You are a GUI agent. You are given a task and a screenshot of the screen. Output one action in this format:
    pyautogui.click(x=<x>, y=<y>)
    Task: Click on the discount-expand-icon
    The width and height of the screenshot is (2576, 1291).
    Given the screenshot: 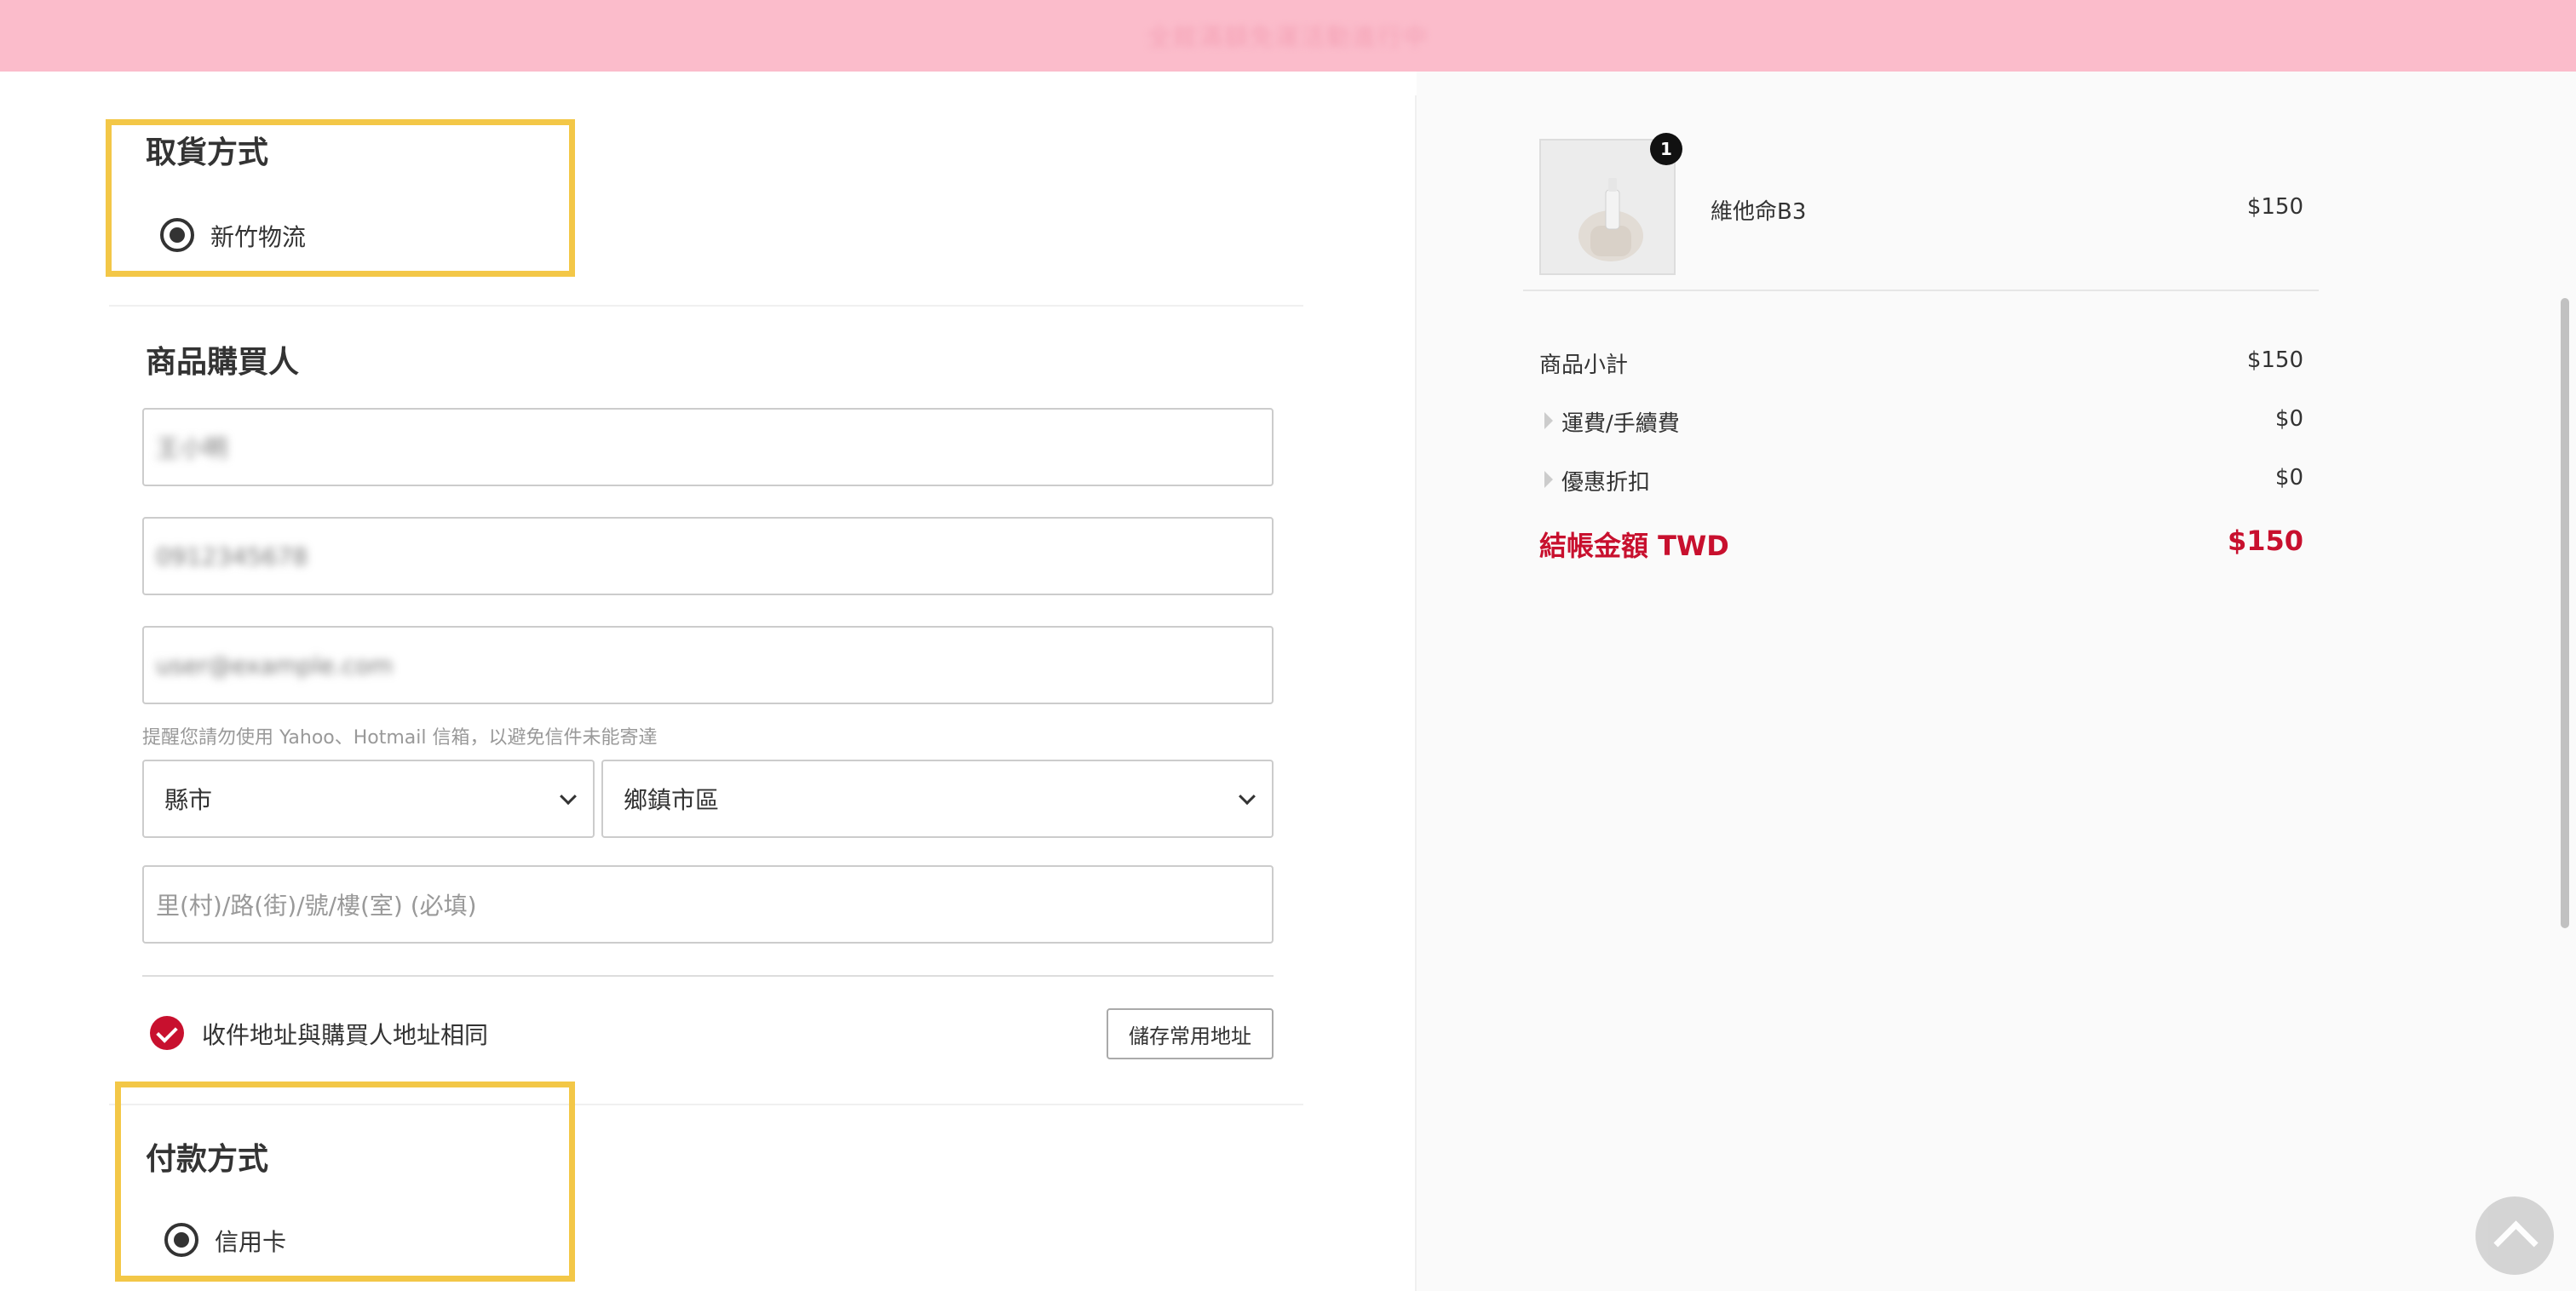 What is the action you would take?
    pyautogui.click(x=1549, y=479)
    